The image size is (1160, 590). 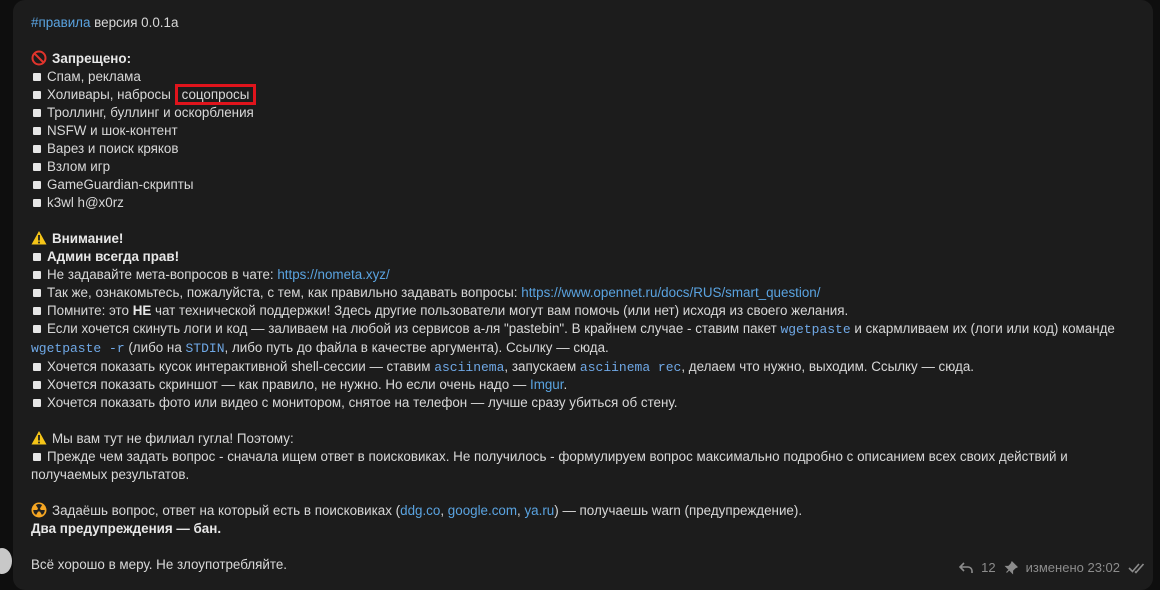 What do you see at coordinates (1011, 567) in the screenshot?
I see `pin-icon` at bounding box center [1011, 567].